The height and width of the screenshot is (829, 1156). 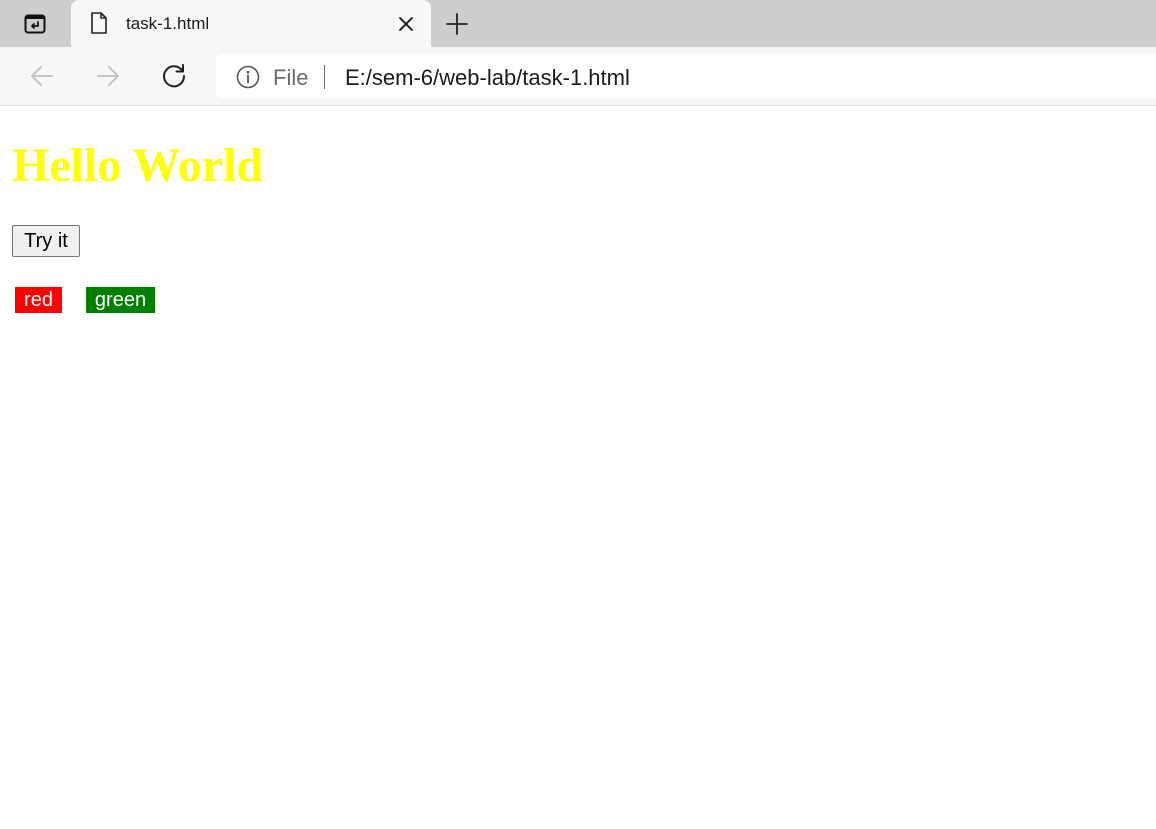 What do you see at coordinates (120, 300) in the screenshot?
I see `green-label: green` at bounding box center [120, 300].